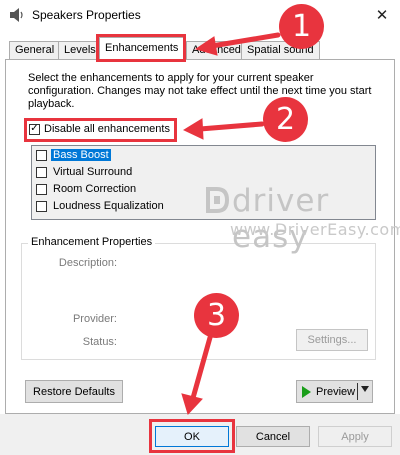 The image size is (400, 455). I want to click on list-item-loudness-equalization: Loudness Equalization, so click(101, 206).